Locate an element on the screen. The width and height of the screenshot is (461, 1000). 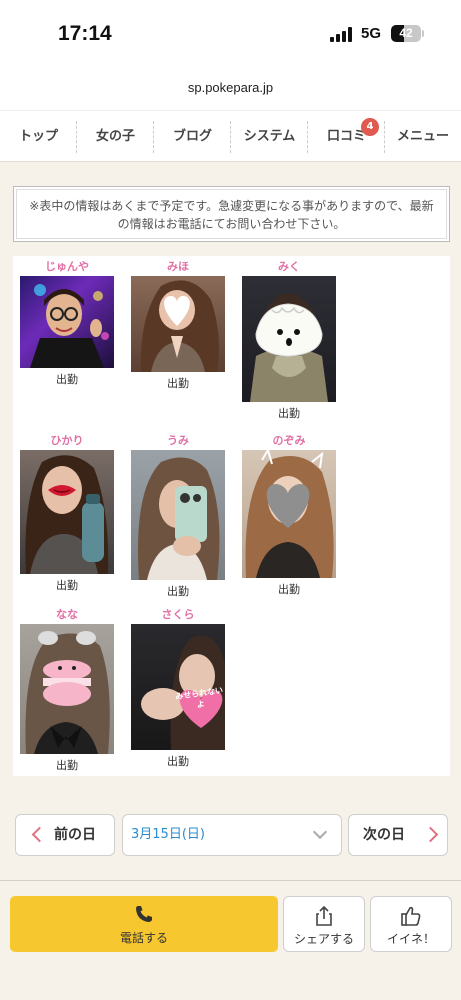
battery-tip is located at coordinates (423, 33).